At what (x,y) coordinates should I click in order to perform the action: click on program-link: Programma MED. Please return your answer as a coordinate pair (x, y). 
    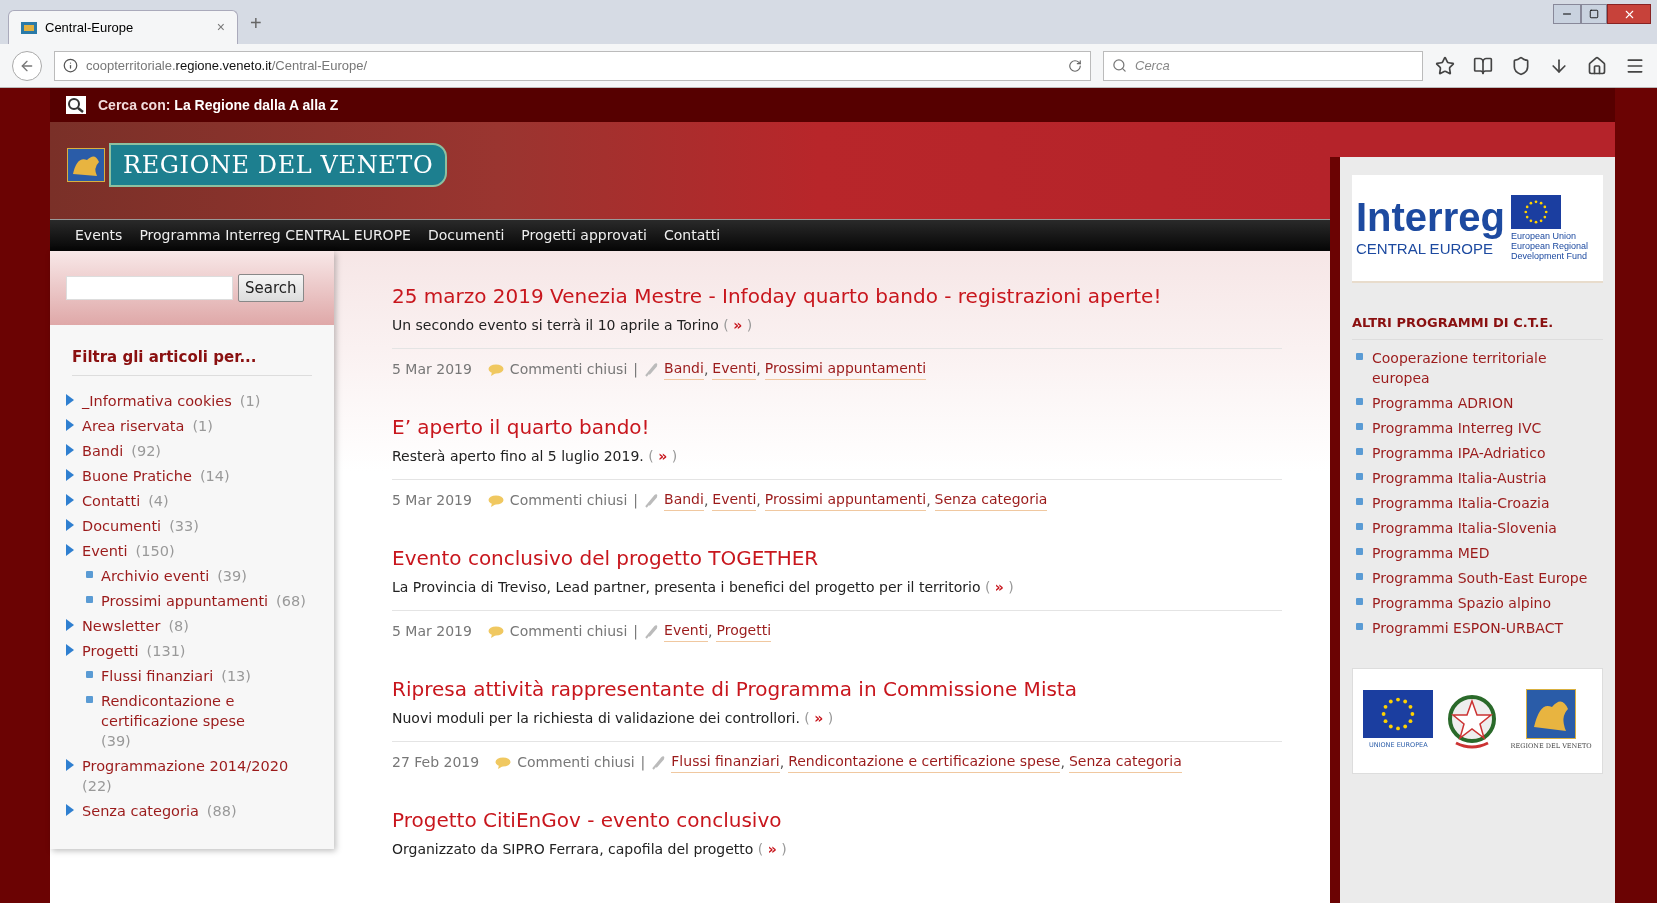
    Looking at the image, I should click on (1431, 552).